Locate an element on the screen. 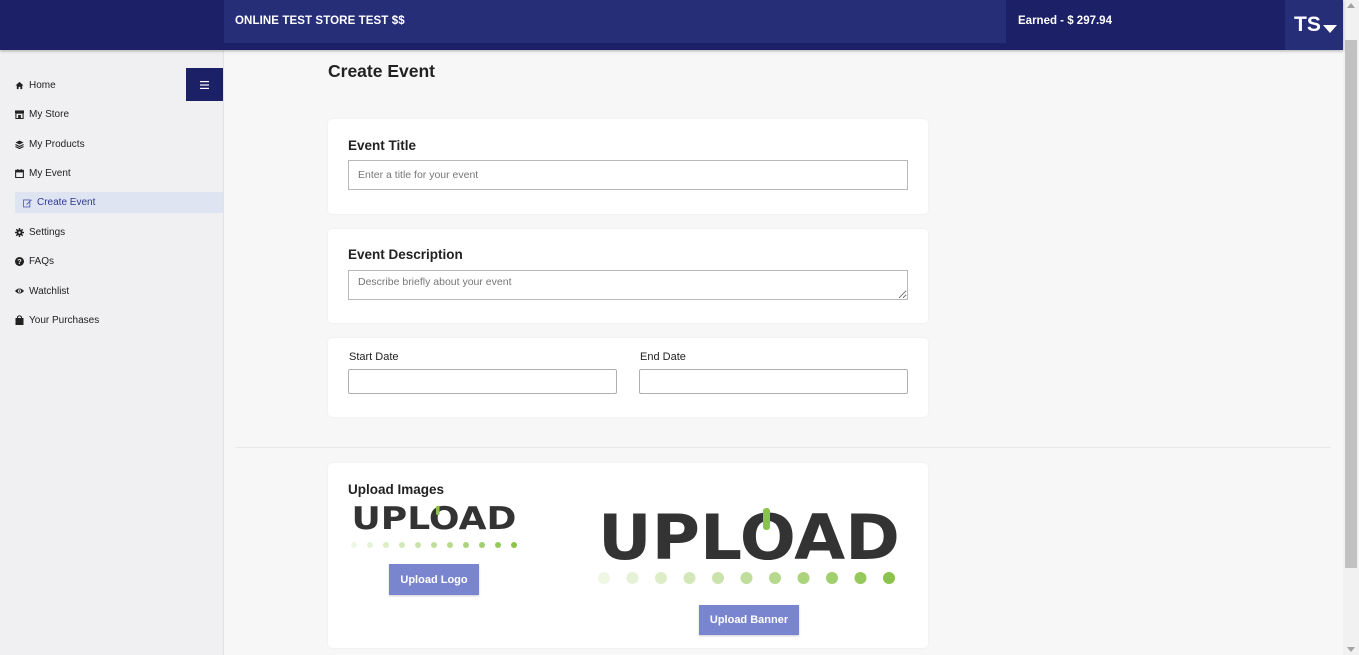  event-description-textarea is located at coordinates (628, 285).